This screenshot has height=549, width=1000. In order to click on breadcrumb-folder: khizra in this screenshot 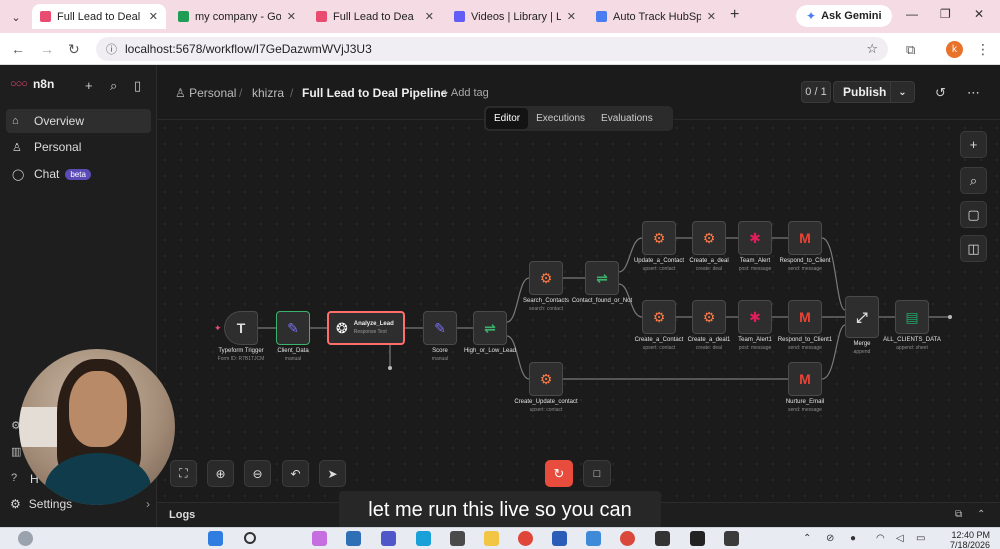, I will do `click(268, 93)`.